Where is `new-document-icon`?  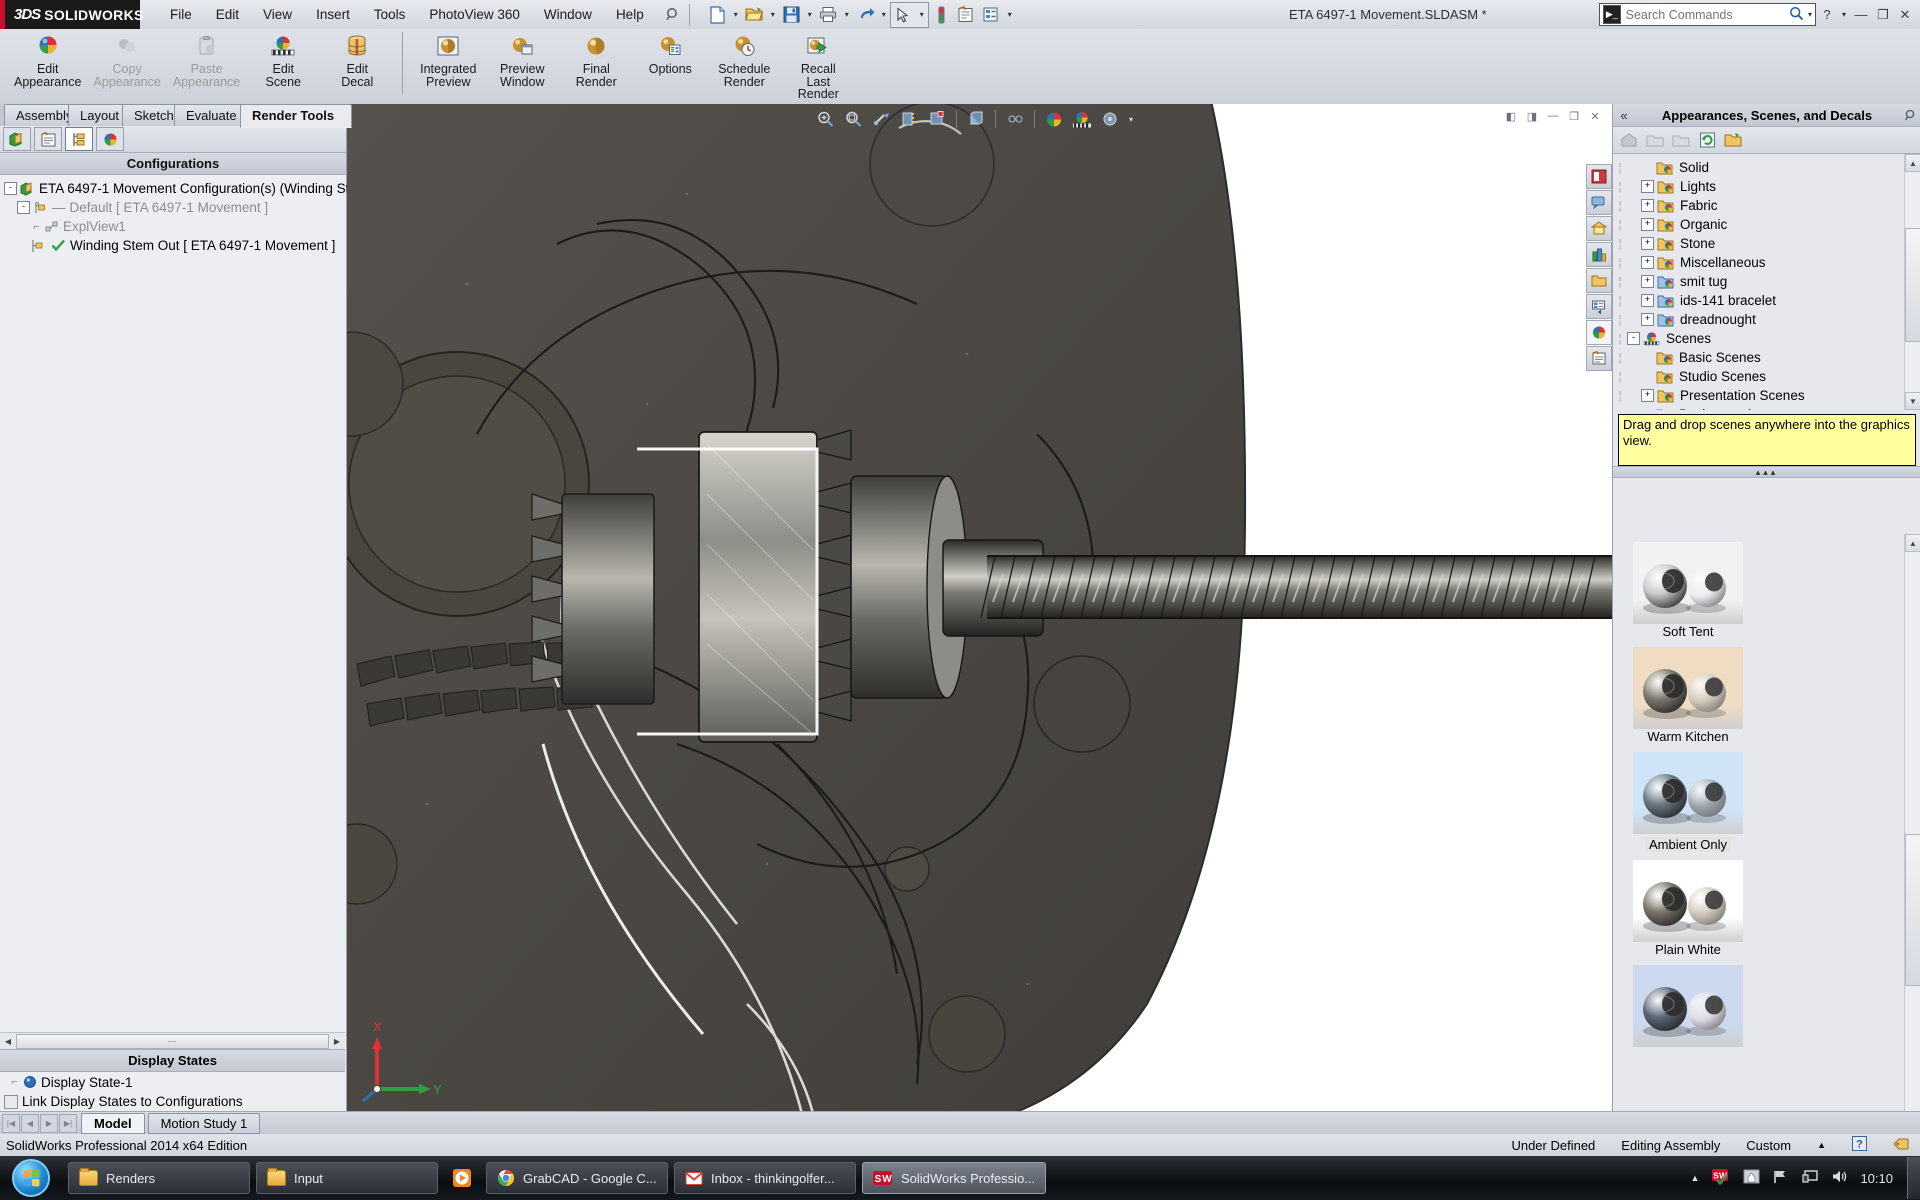
new-document-icon is located at coordinates (717, 15).